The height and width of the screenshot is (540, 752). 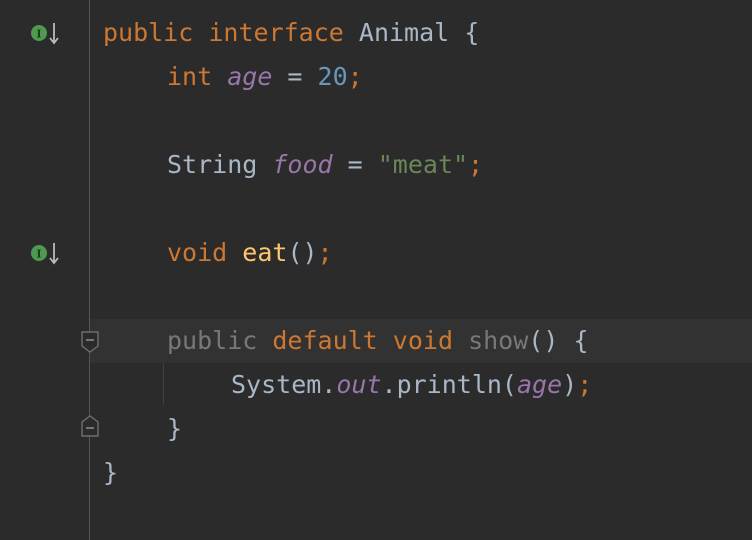 I want to click on code-token: eat, so click(x=265, y=252).